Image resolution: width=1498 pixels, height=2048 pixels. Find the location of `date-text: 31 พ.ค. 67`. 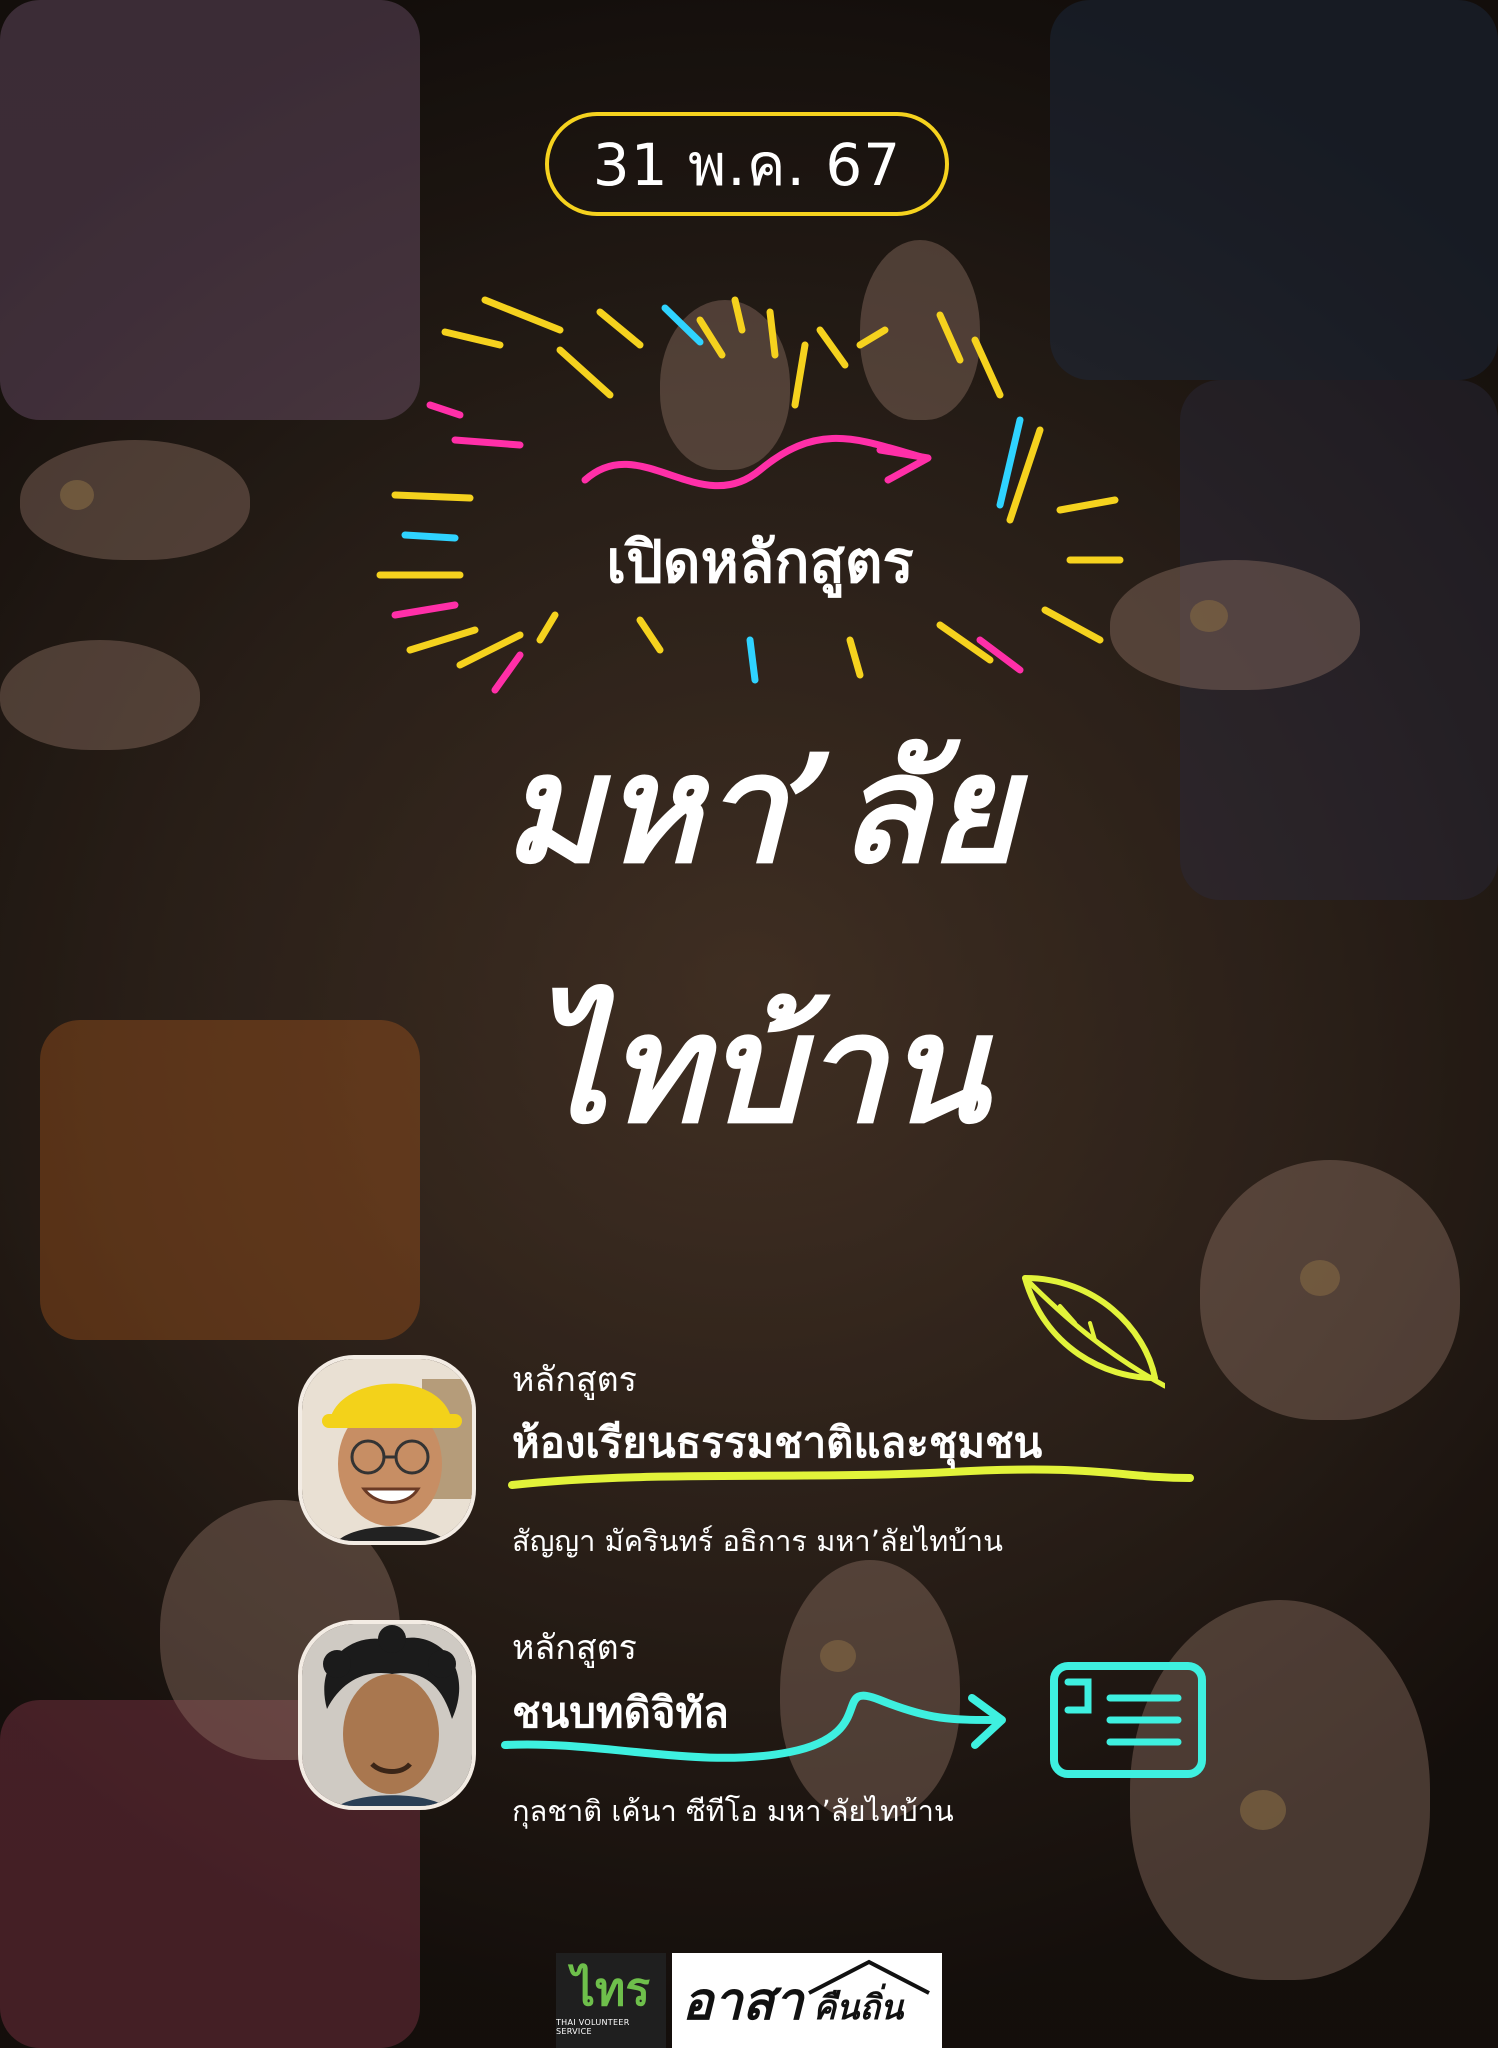

date-text: 31 พ.ค. 67 is located at coordinates (747, 164).